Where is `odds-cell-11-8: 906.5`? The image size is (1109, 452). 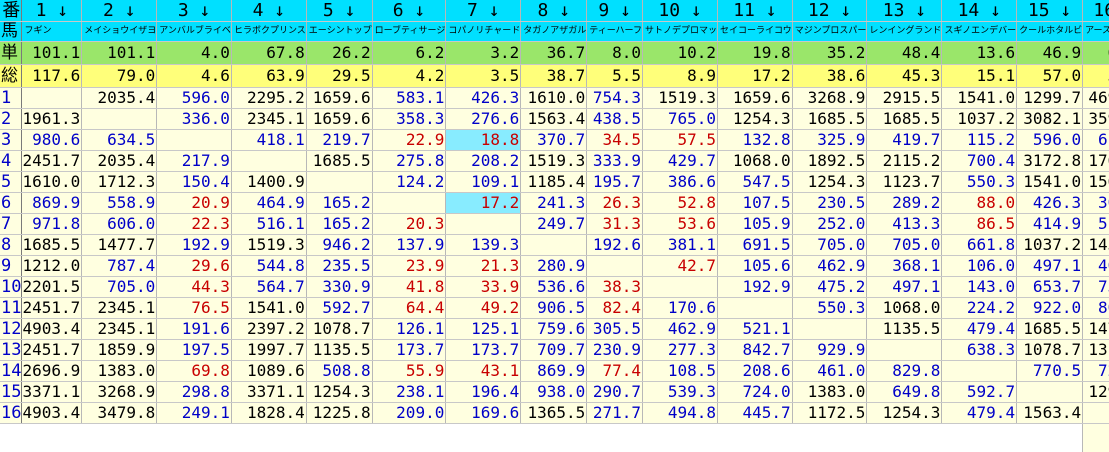 odds-cell-11-8: 906.5 is located at coordinates (554, 308).